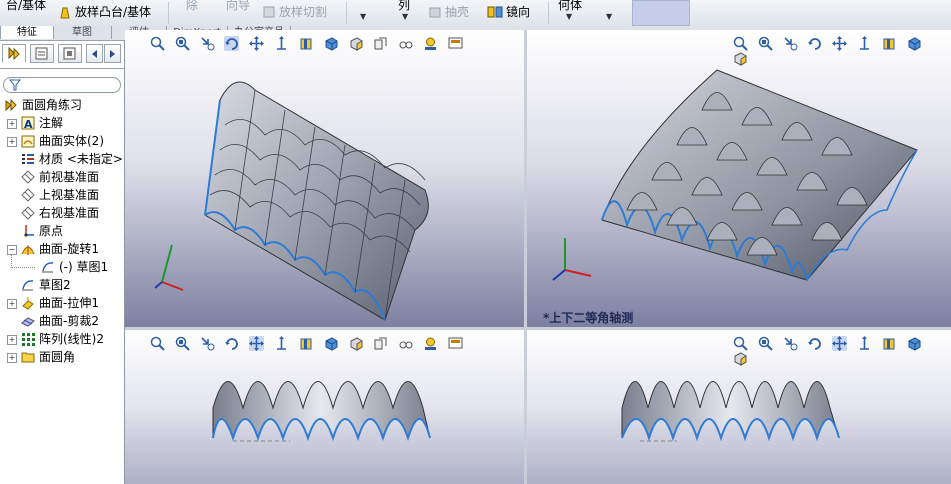  What do you see at coordinates (269, 12) in the screenshot?
I see `loft-cut-icon` at bounding box center [269, 12].